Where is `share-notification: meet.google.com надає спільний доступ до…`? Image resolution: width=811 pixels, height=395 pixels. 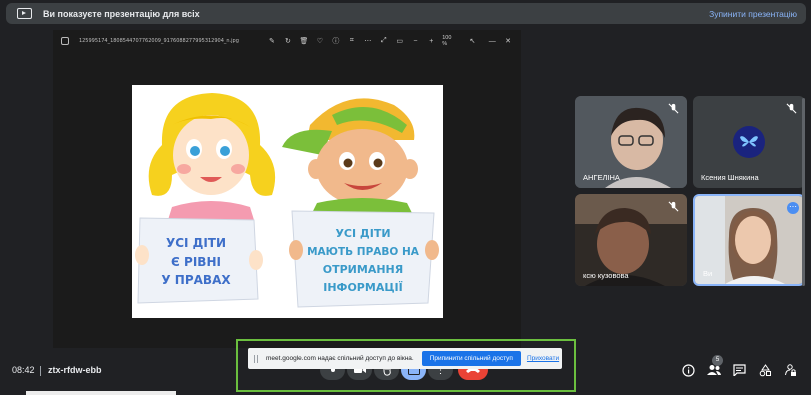 share-notification: meet.google.com надає спільний доступ до… is located at coordinates (405, 358).